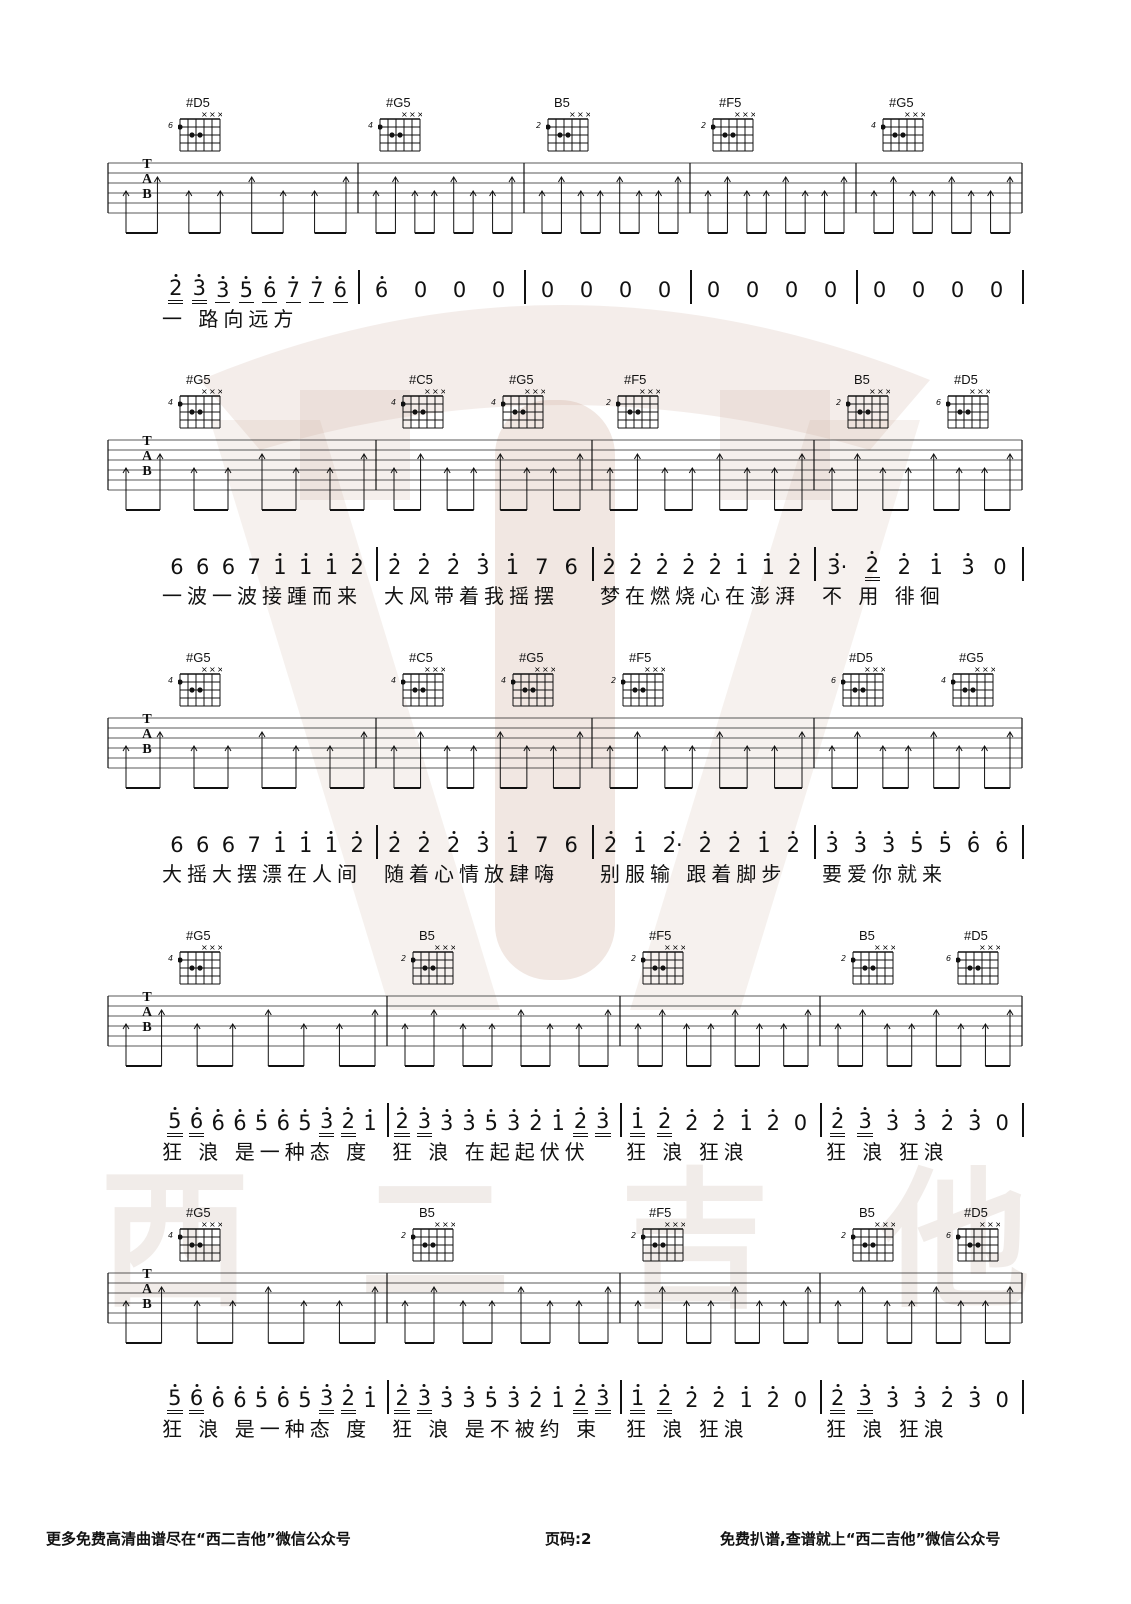 The image size is (1131, 1604). Describe the element at coordinates (565, 873) in the screenshot. I see `lyrics-row: 大摇大摆漂在人间 随着心情放肆嗨 别服输 跟着脚步 要爱你就来` at that location.